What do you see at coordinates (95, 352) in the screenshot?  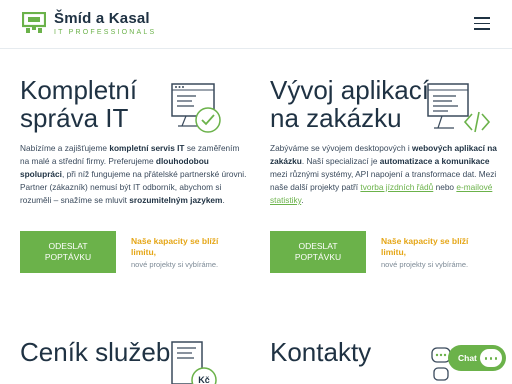 I see `pricing-section-title: Ceník služeb` at bounding box center [95, 352].